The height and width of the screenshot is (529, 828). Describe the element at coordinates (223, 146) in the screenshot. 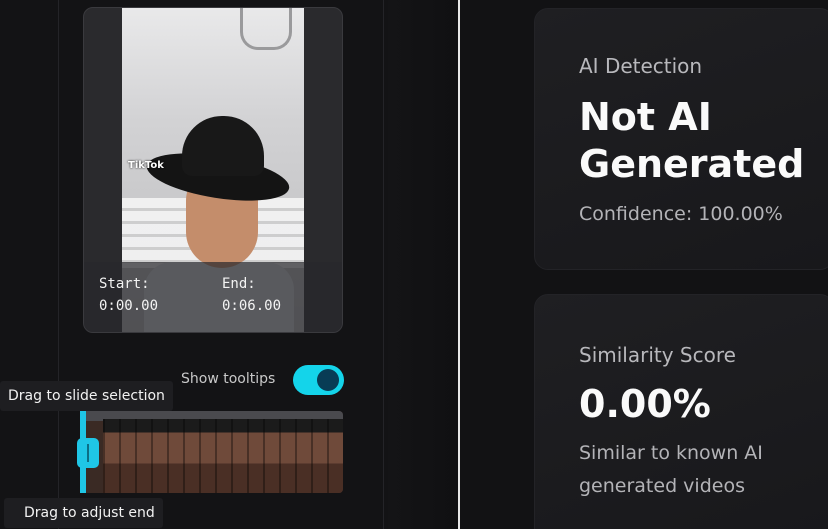

I see `hat-graphic` at that location.